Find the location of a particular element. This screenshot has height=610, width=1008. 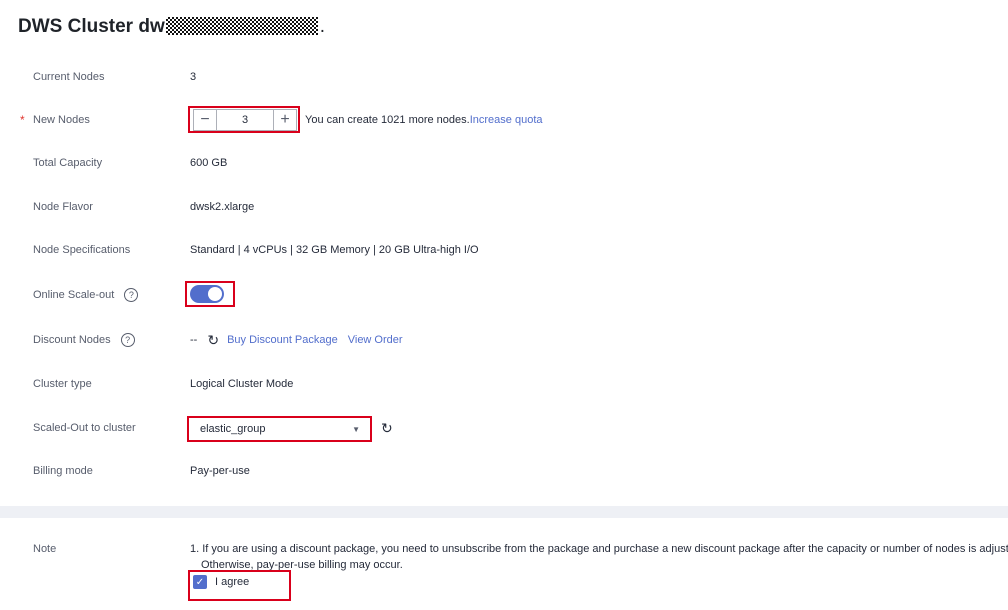

current-nodes-value: 3 is located at coordinates (193, 77).